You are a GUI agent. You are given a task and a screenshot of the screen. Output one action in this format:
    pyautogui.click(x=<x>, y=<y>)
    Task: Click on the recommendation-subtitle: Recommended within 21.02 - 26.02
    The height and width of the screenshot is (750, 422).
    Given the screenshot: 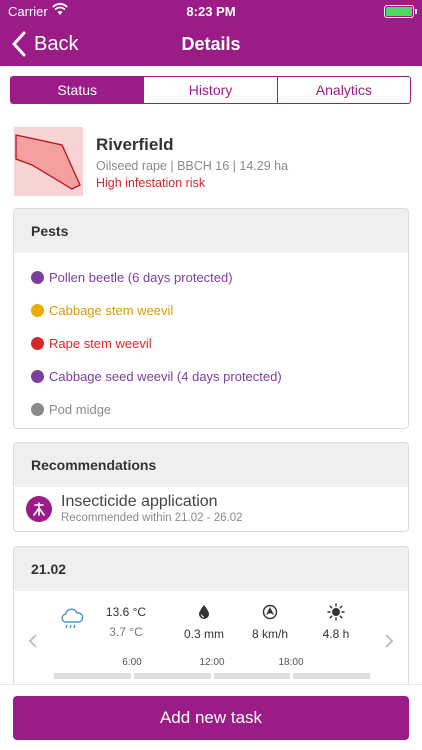 What is the action you would take?
    pyautogui.click(x=152, y=518)
    